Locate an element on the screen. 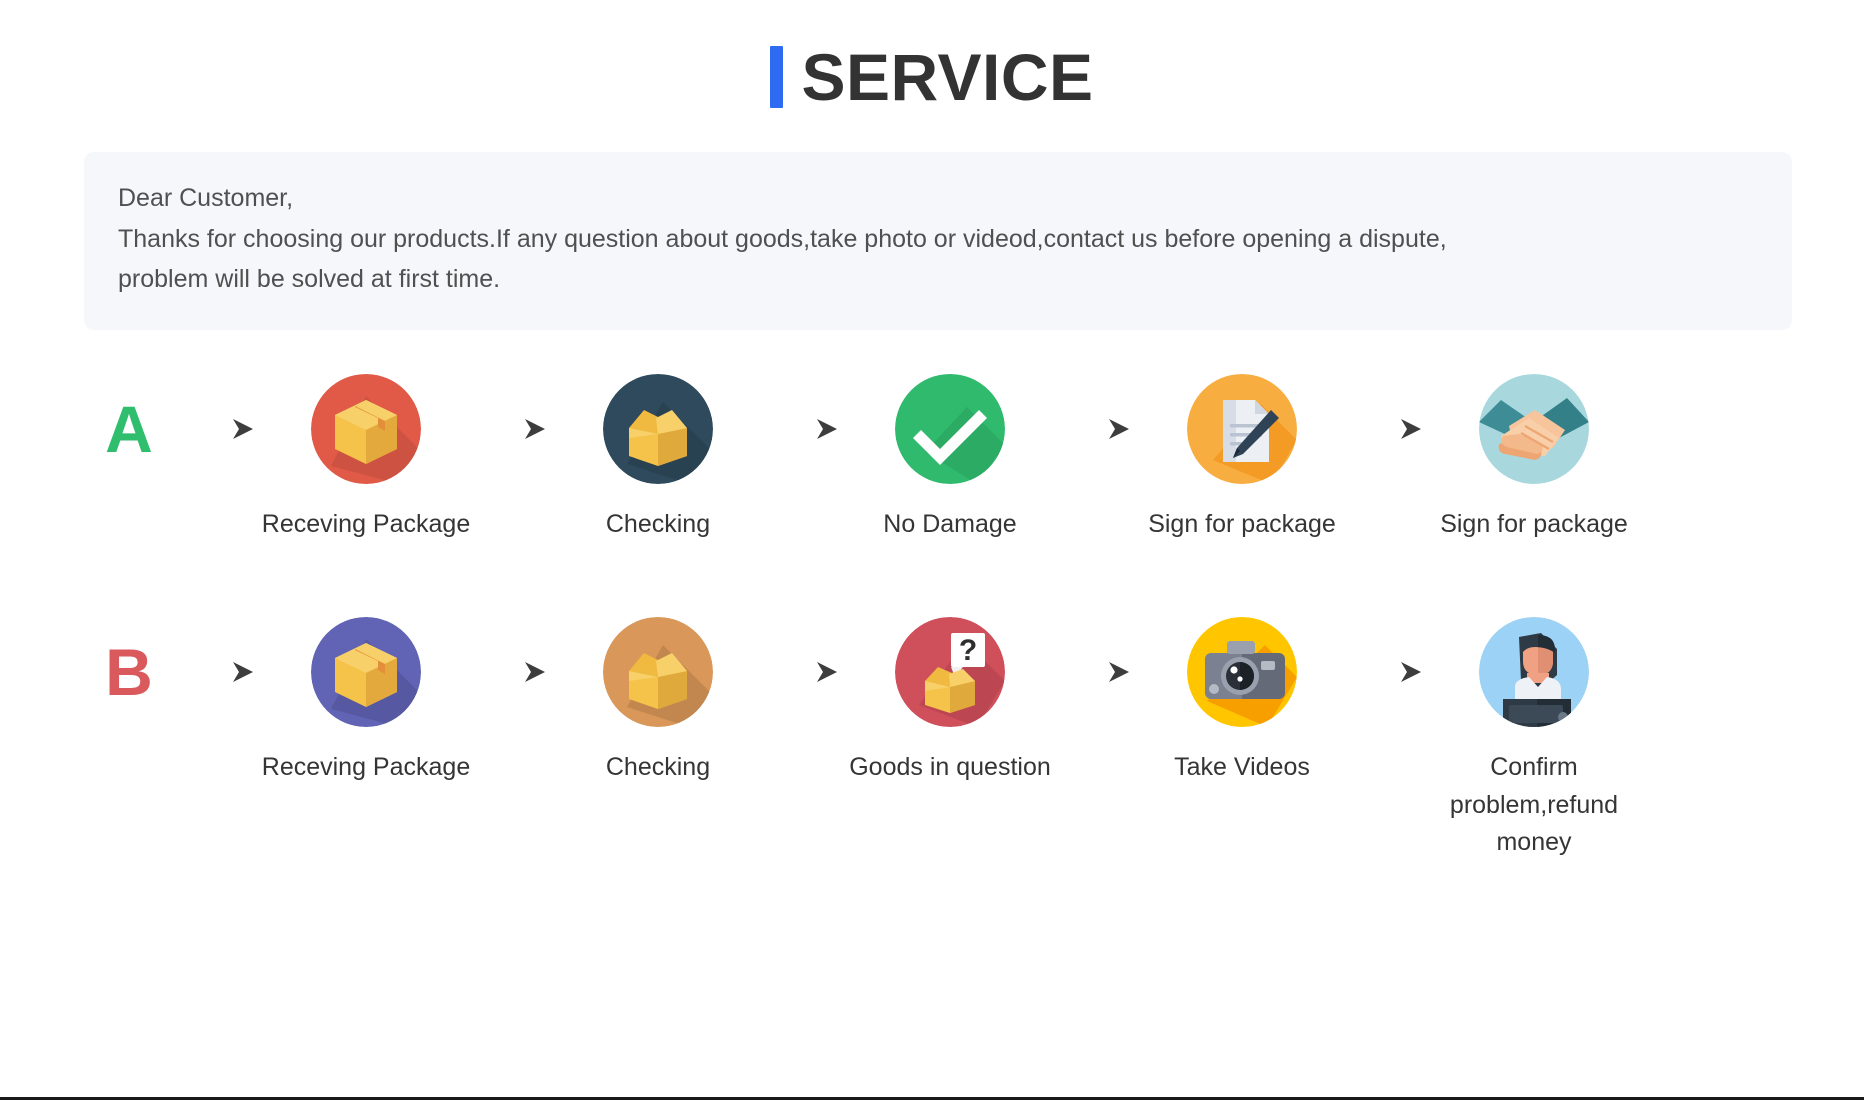 Image resolution: width=1864 pixels, height=1100 pixels. page-title: SERVICE is located at coordinates (932, 55).